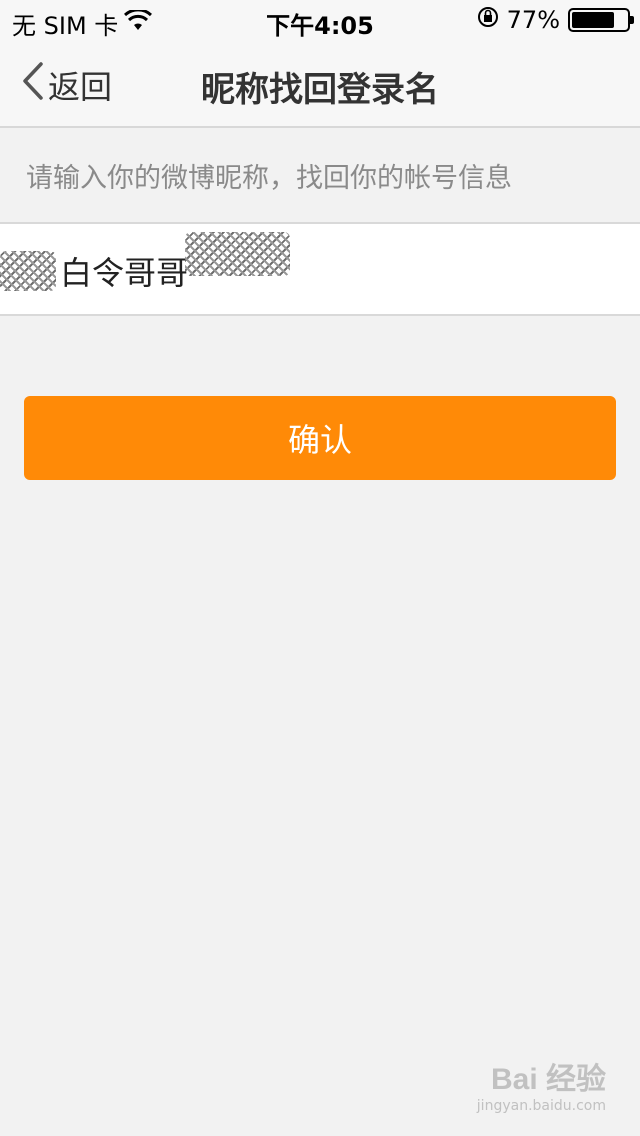  I want to click on instruction-text: 请输入你的微博昵称，找回你的帐号信息, so click(269, 178).